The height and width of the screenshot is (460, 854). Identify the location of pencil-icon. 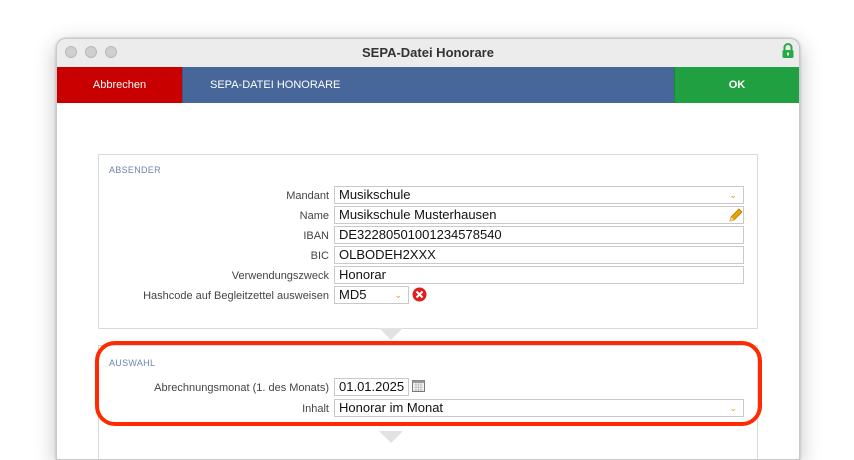
(736, 215).